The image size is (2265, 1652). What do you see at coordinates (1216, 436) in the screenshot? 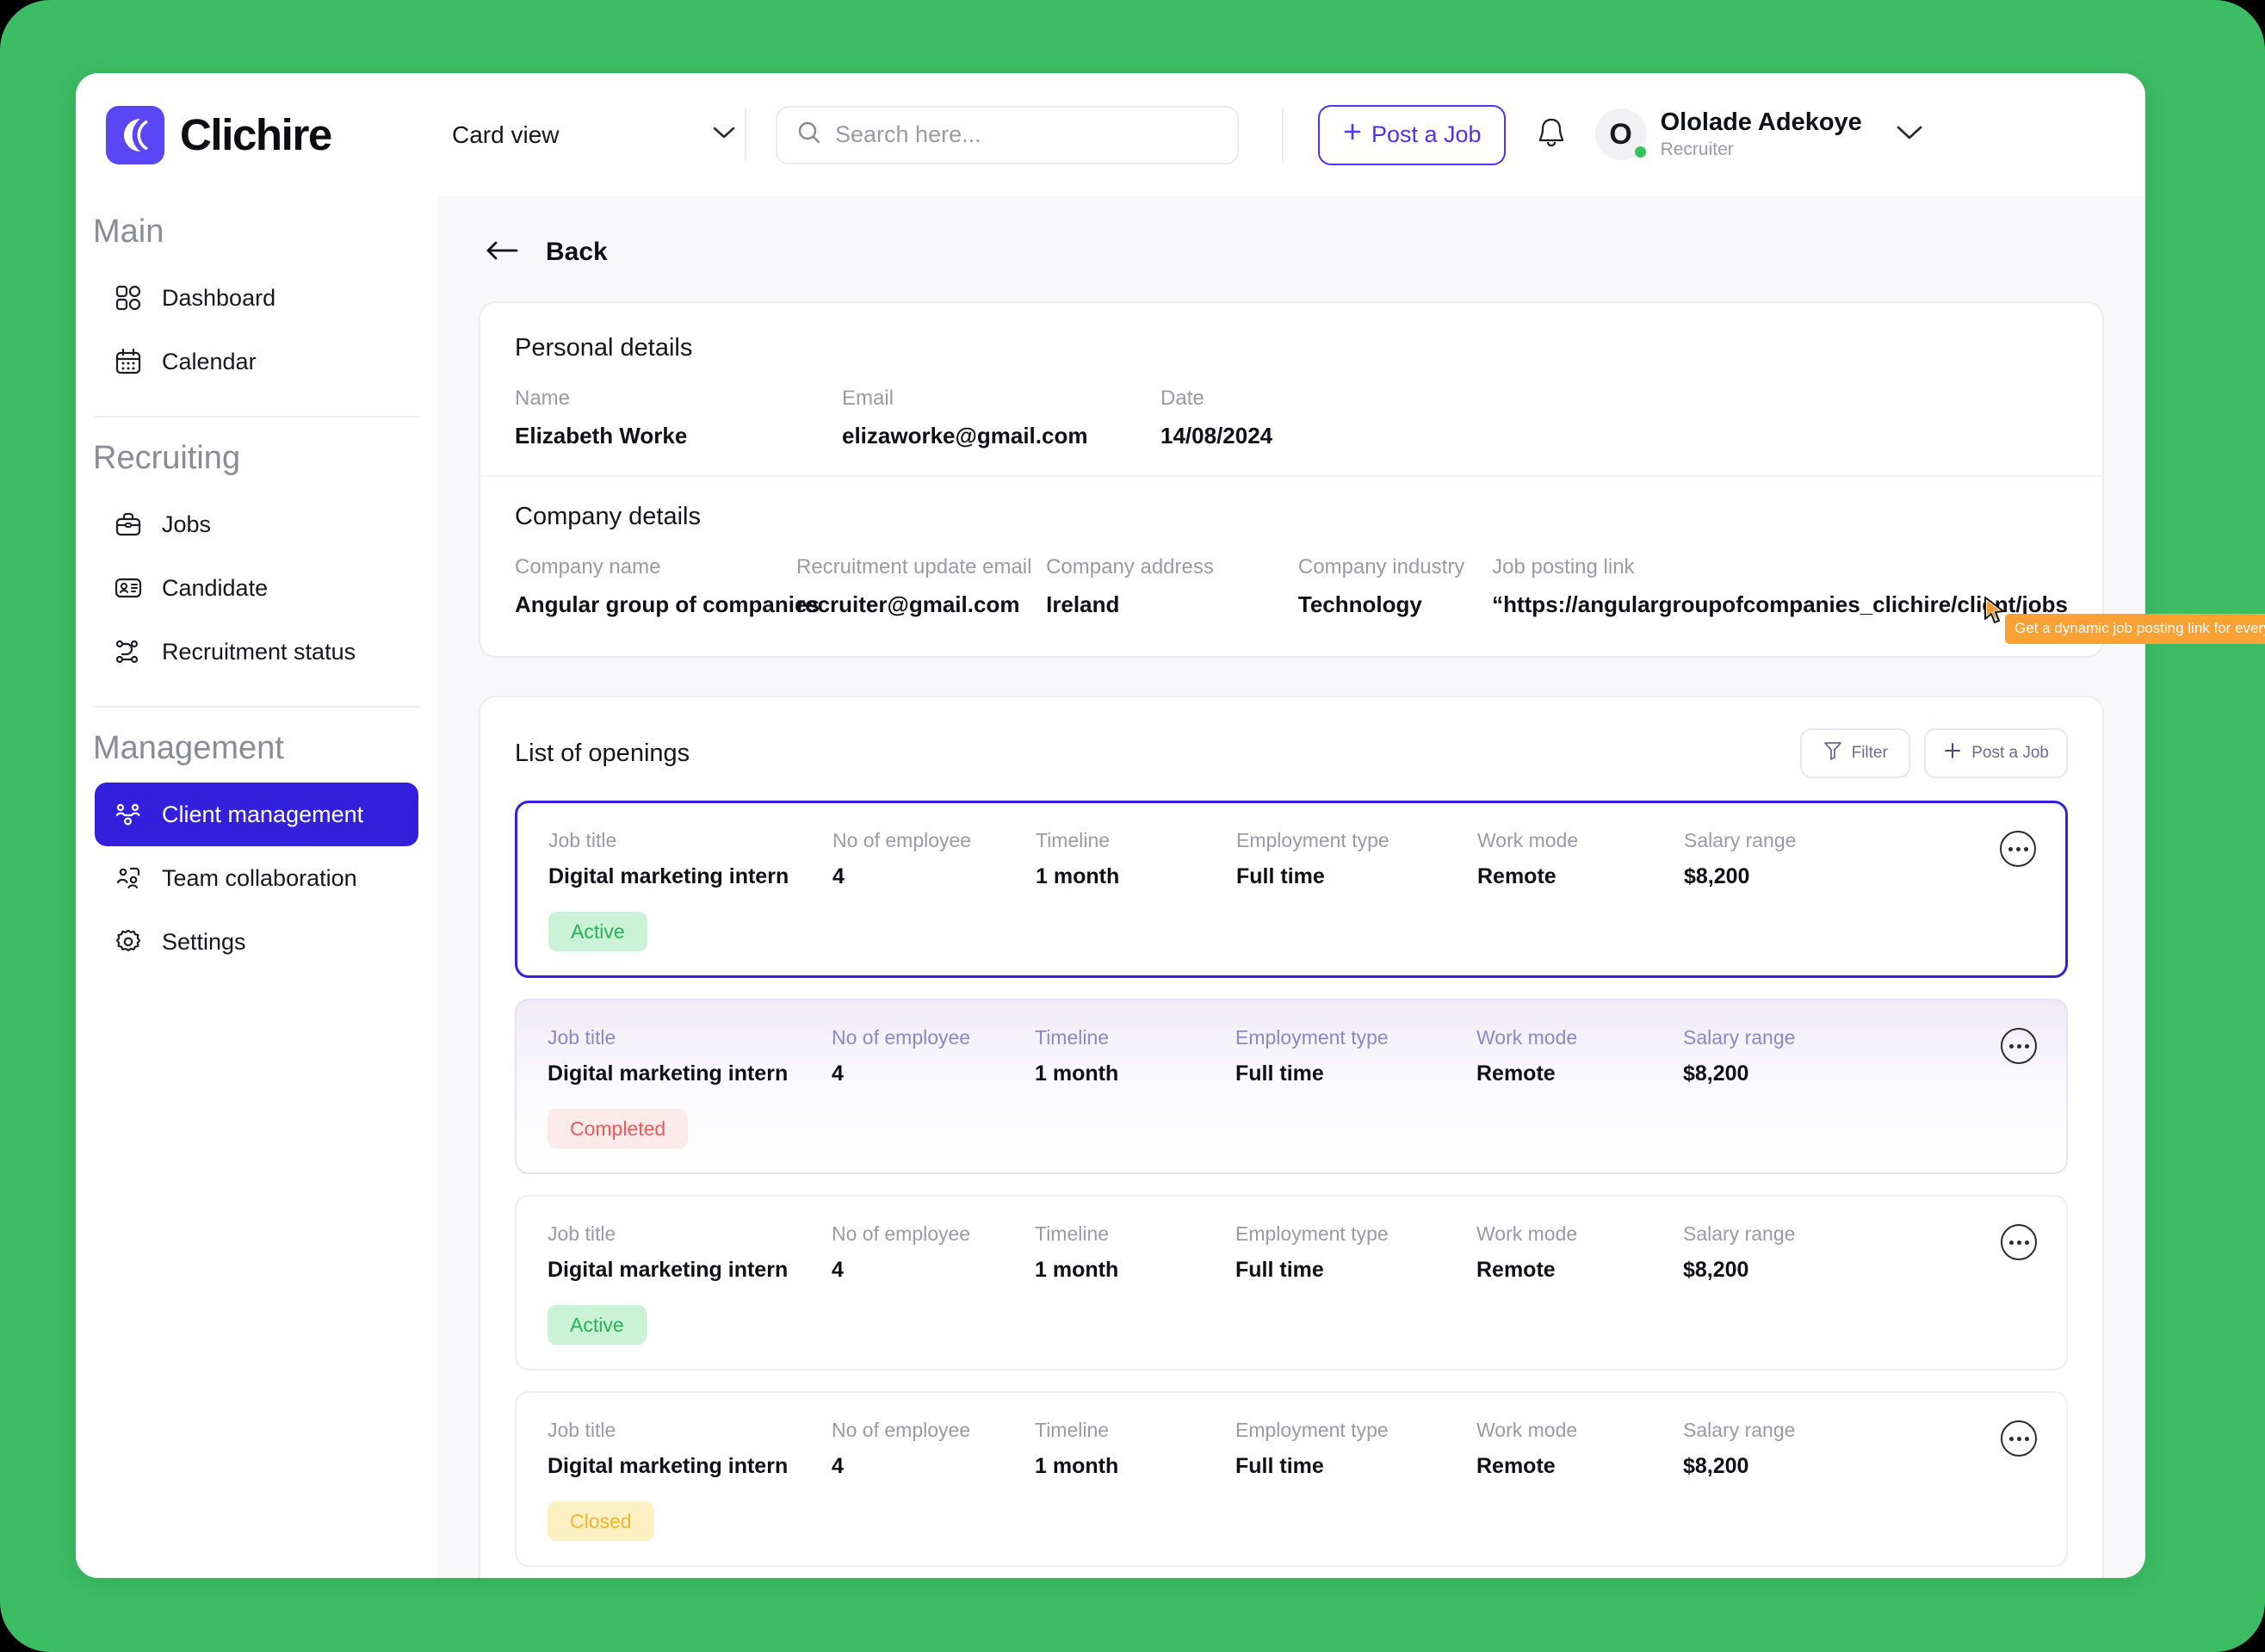
I see `field-value: 14/08/2024` at bounding box center [1216, 436].